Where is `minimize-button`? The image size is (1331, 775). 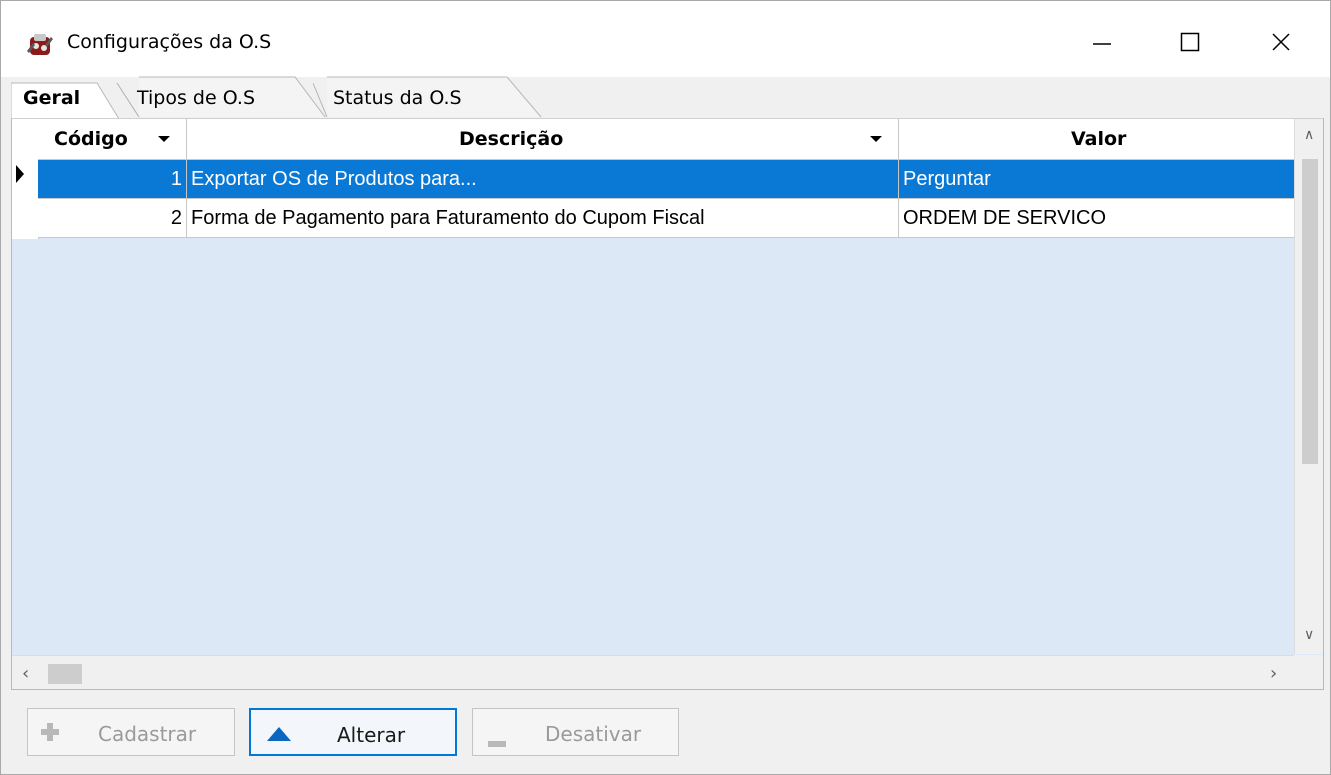 minimize-button is located at coordinates (1102, 42).